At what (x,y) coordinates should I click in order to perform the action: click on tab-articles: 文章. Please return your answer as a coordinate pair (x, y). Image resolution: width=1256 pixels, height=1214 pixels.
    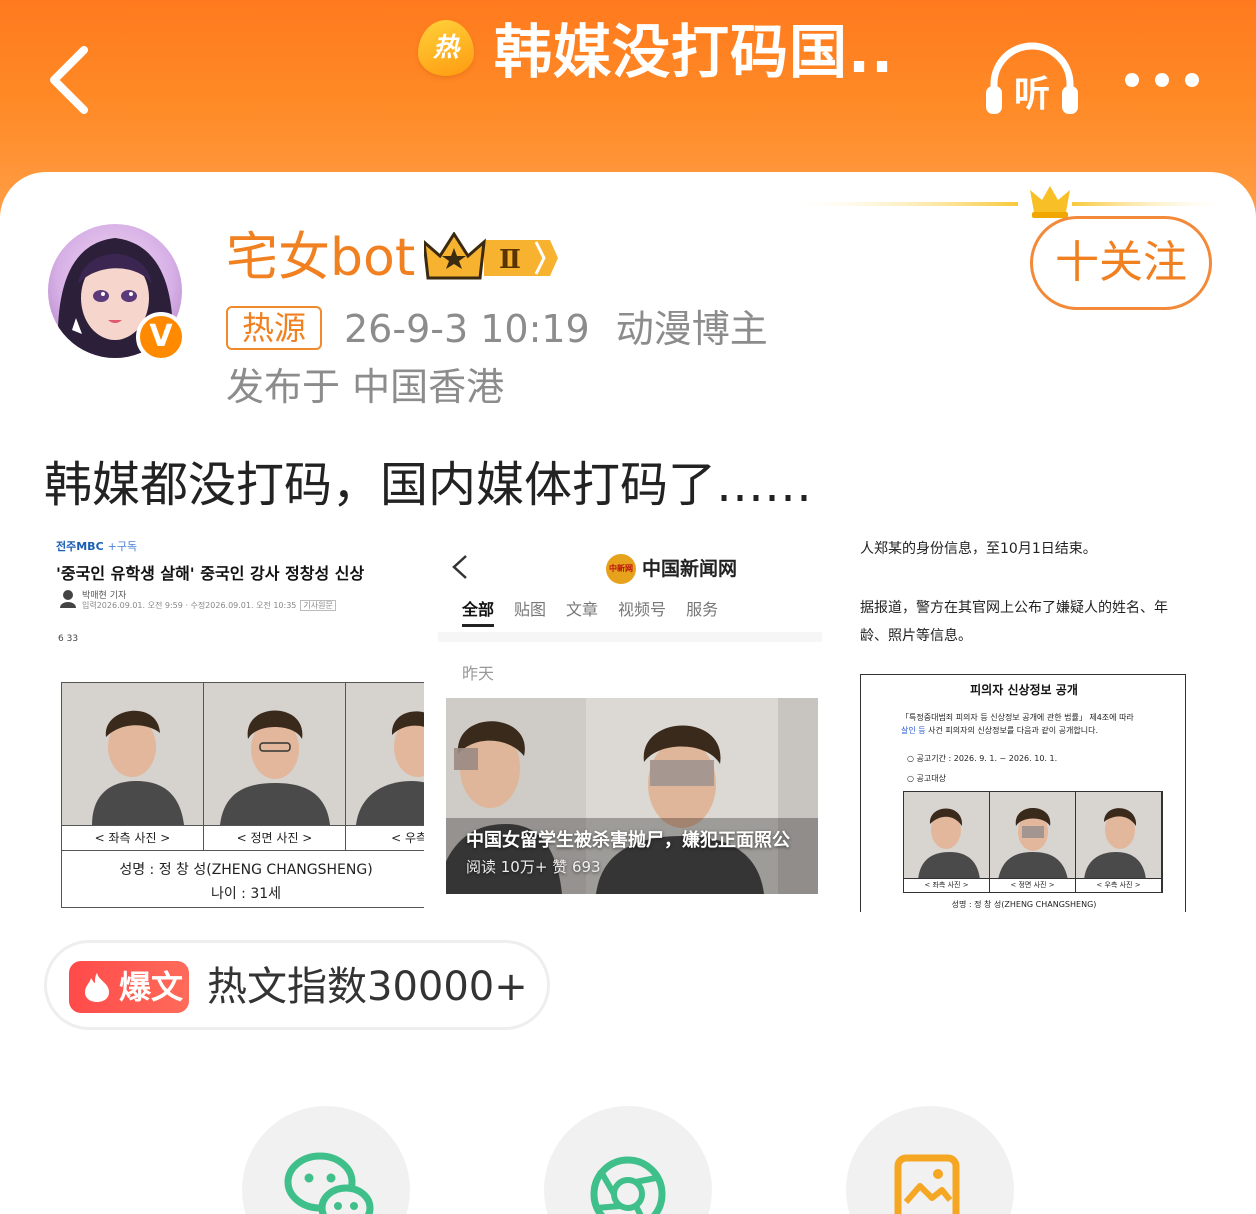
    Looking at the image, I should click on (582, 609).